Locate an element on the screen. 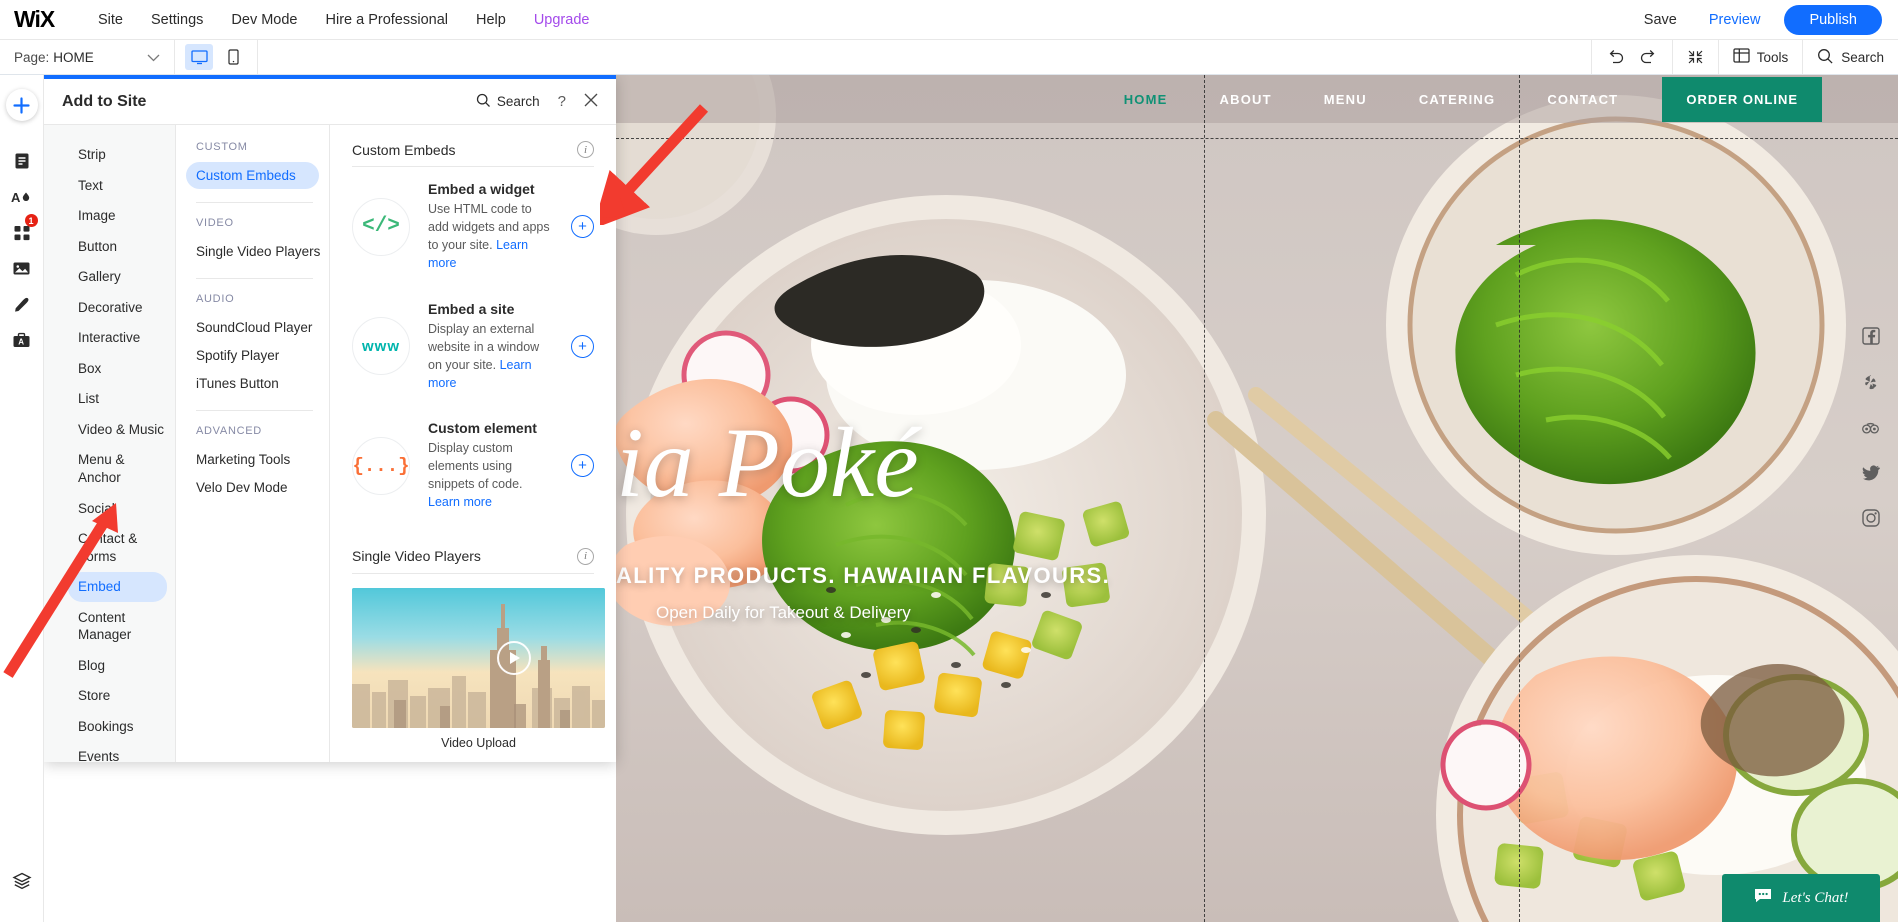 The width and height of the screenshot is (1898, 922). category-interactive: Interactive is located at coordinates (111, 338).